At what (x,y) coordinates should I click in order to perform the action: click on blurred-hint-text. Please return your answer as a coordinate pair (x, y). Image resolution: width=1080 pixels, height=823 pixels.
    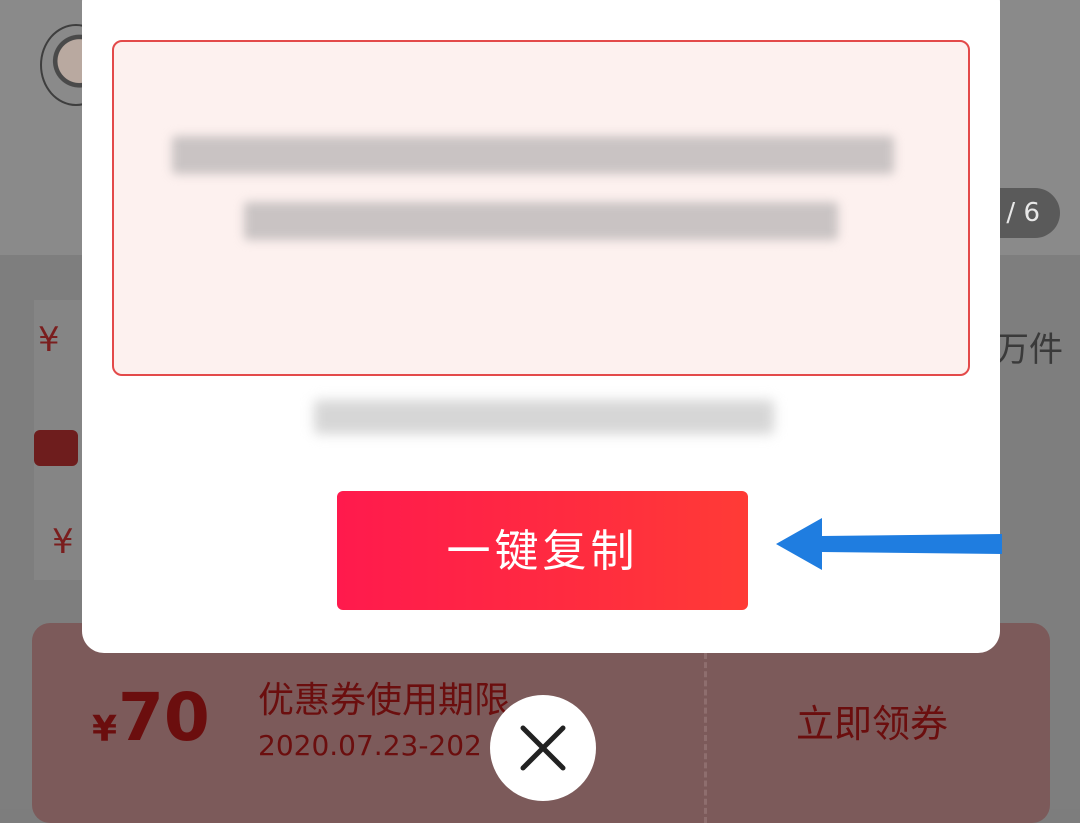
    Looking at the image, I should click on (544, 417).